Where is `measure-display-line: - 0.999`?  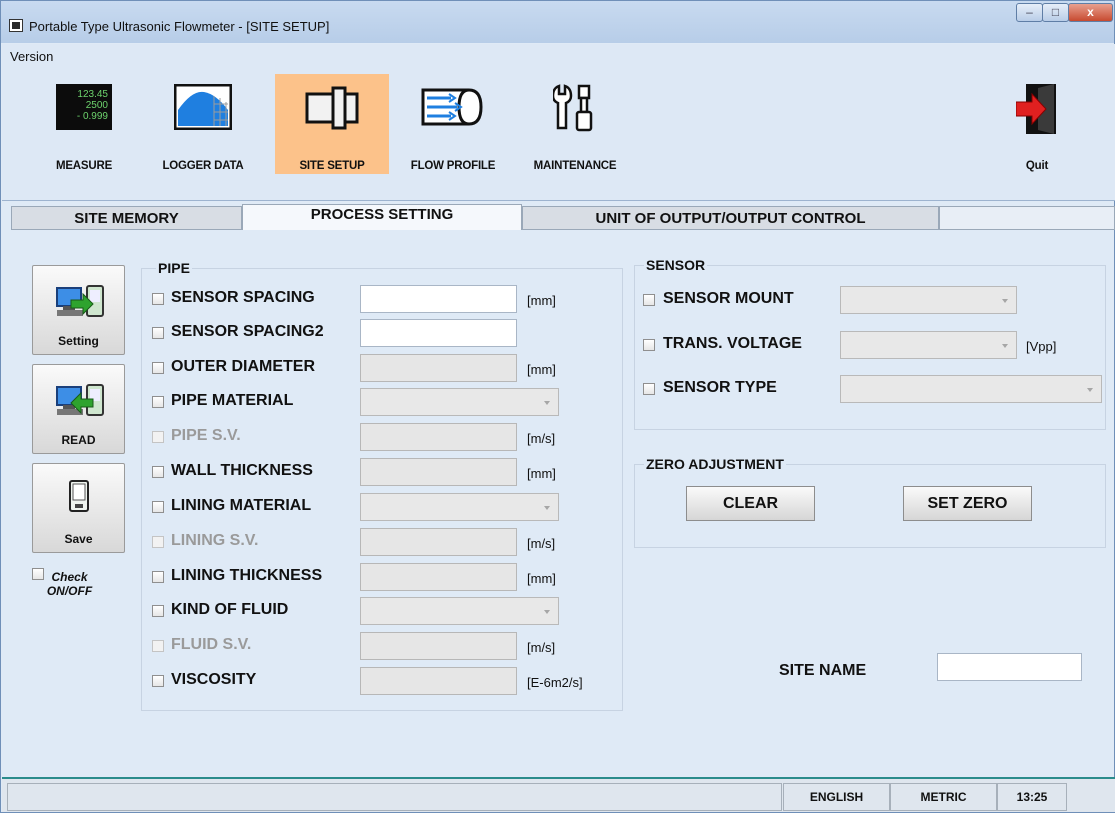
measure-display-line: - 0.999 is located at coordinates (93, 116).